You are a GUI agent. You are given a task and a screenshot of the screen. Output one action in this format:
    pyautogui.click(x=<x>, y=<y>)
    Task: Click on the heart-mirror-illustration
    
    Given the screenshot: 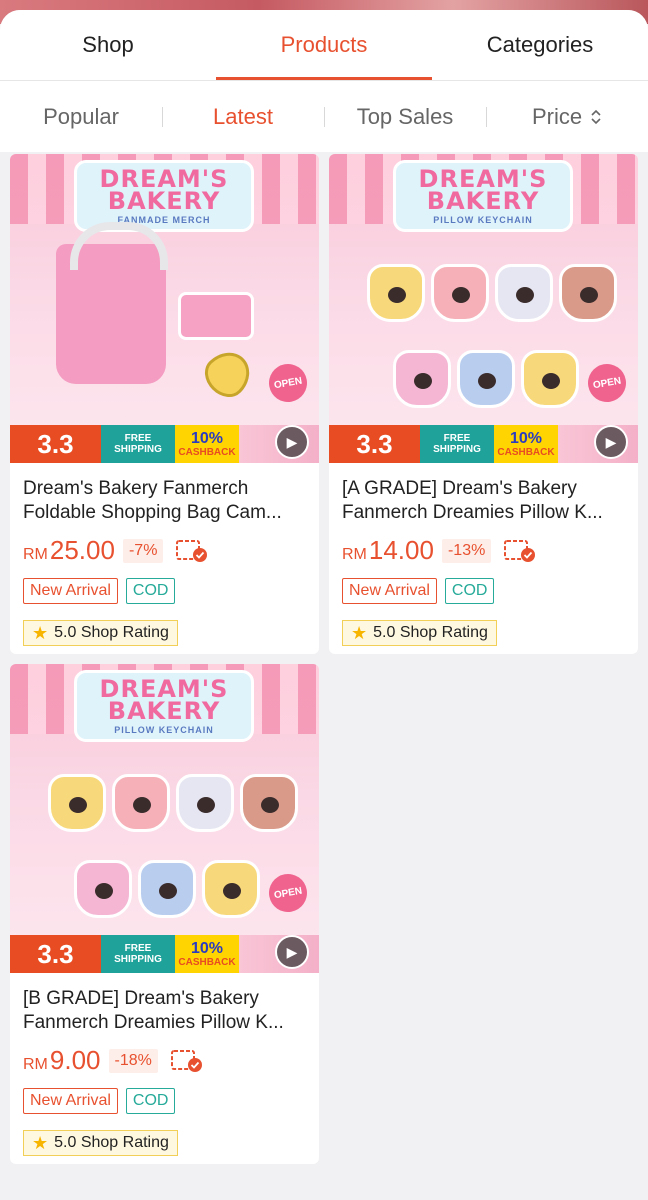 What is the action you would take?
    pyautogui.click(x=228, y=374)
    